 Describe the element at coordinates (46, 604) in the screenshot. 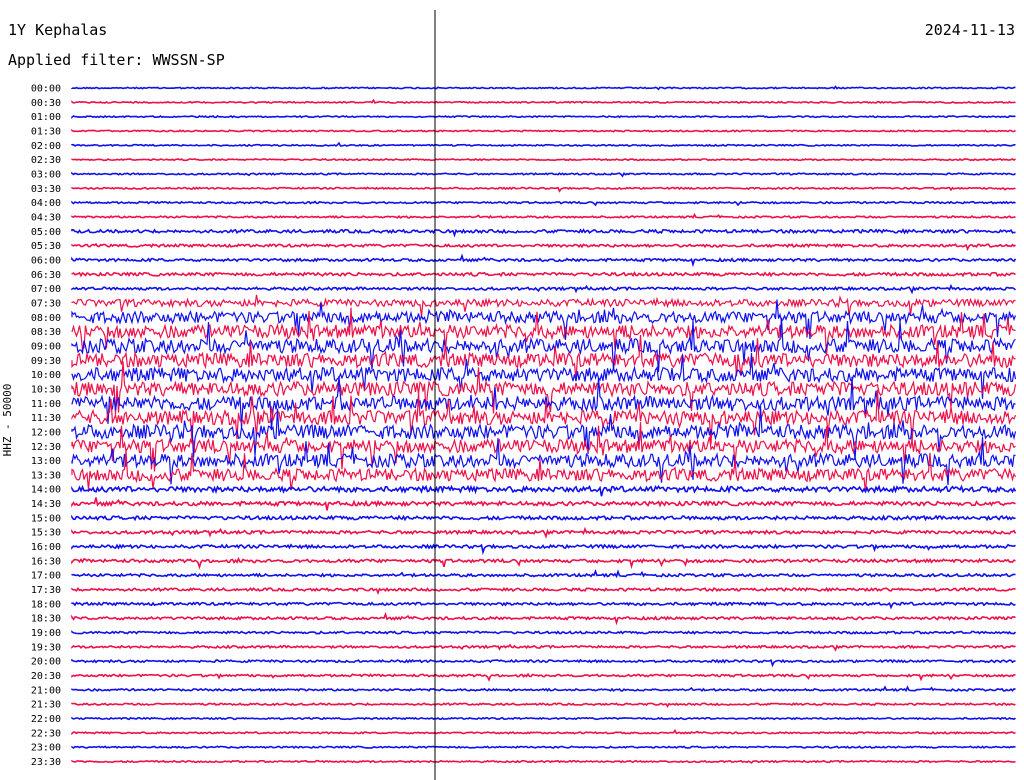

I see `row-label: 18:00` at that location.